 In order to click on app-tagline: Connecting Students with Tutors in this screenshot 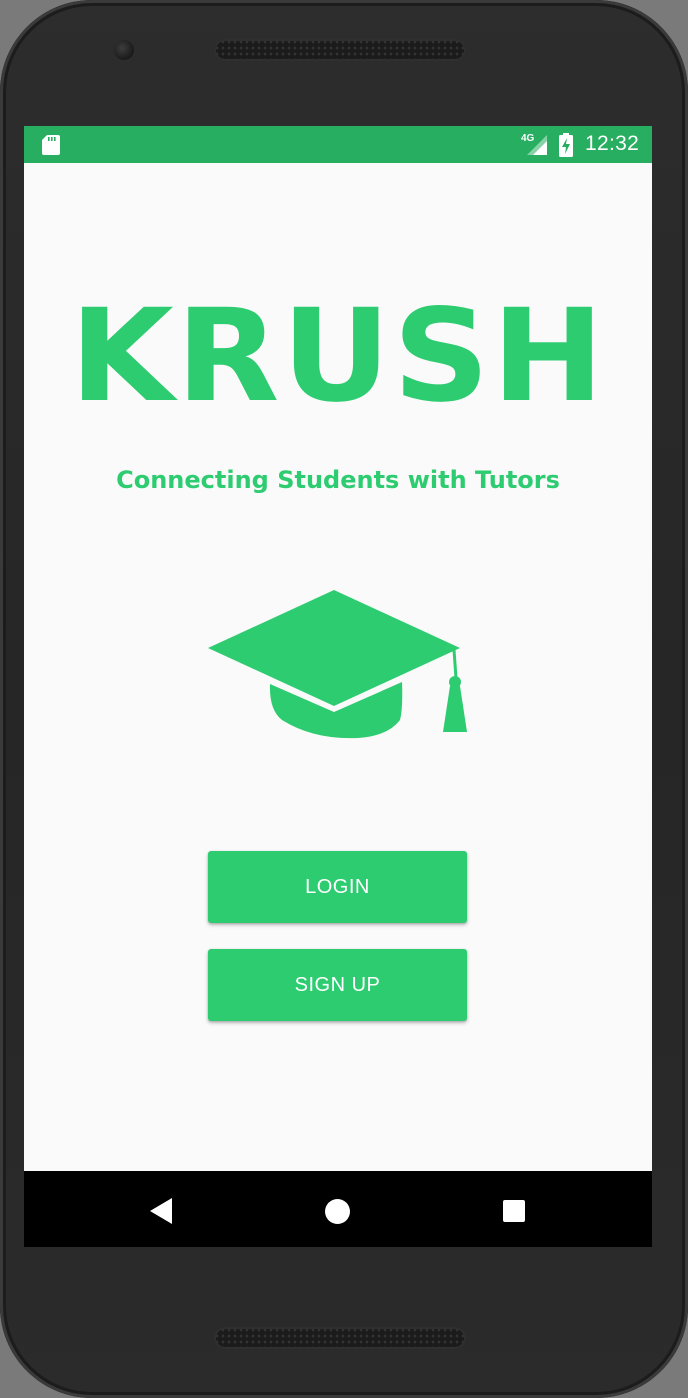, I will do `click(338, 480)`.